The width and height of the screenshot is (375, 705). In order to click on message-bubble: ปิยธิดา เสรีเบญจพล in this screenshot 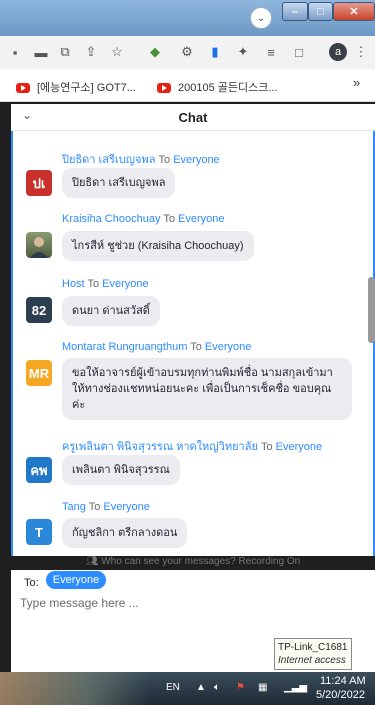, I will do `click(119, 183)`.